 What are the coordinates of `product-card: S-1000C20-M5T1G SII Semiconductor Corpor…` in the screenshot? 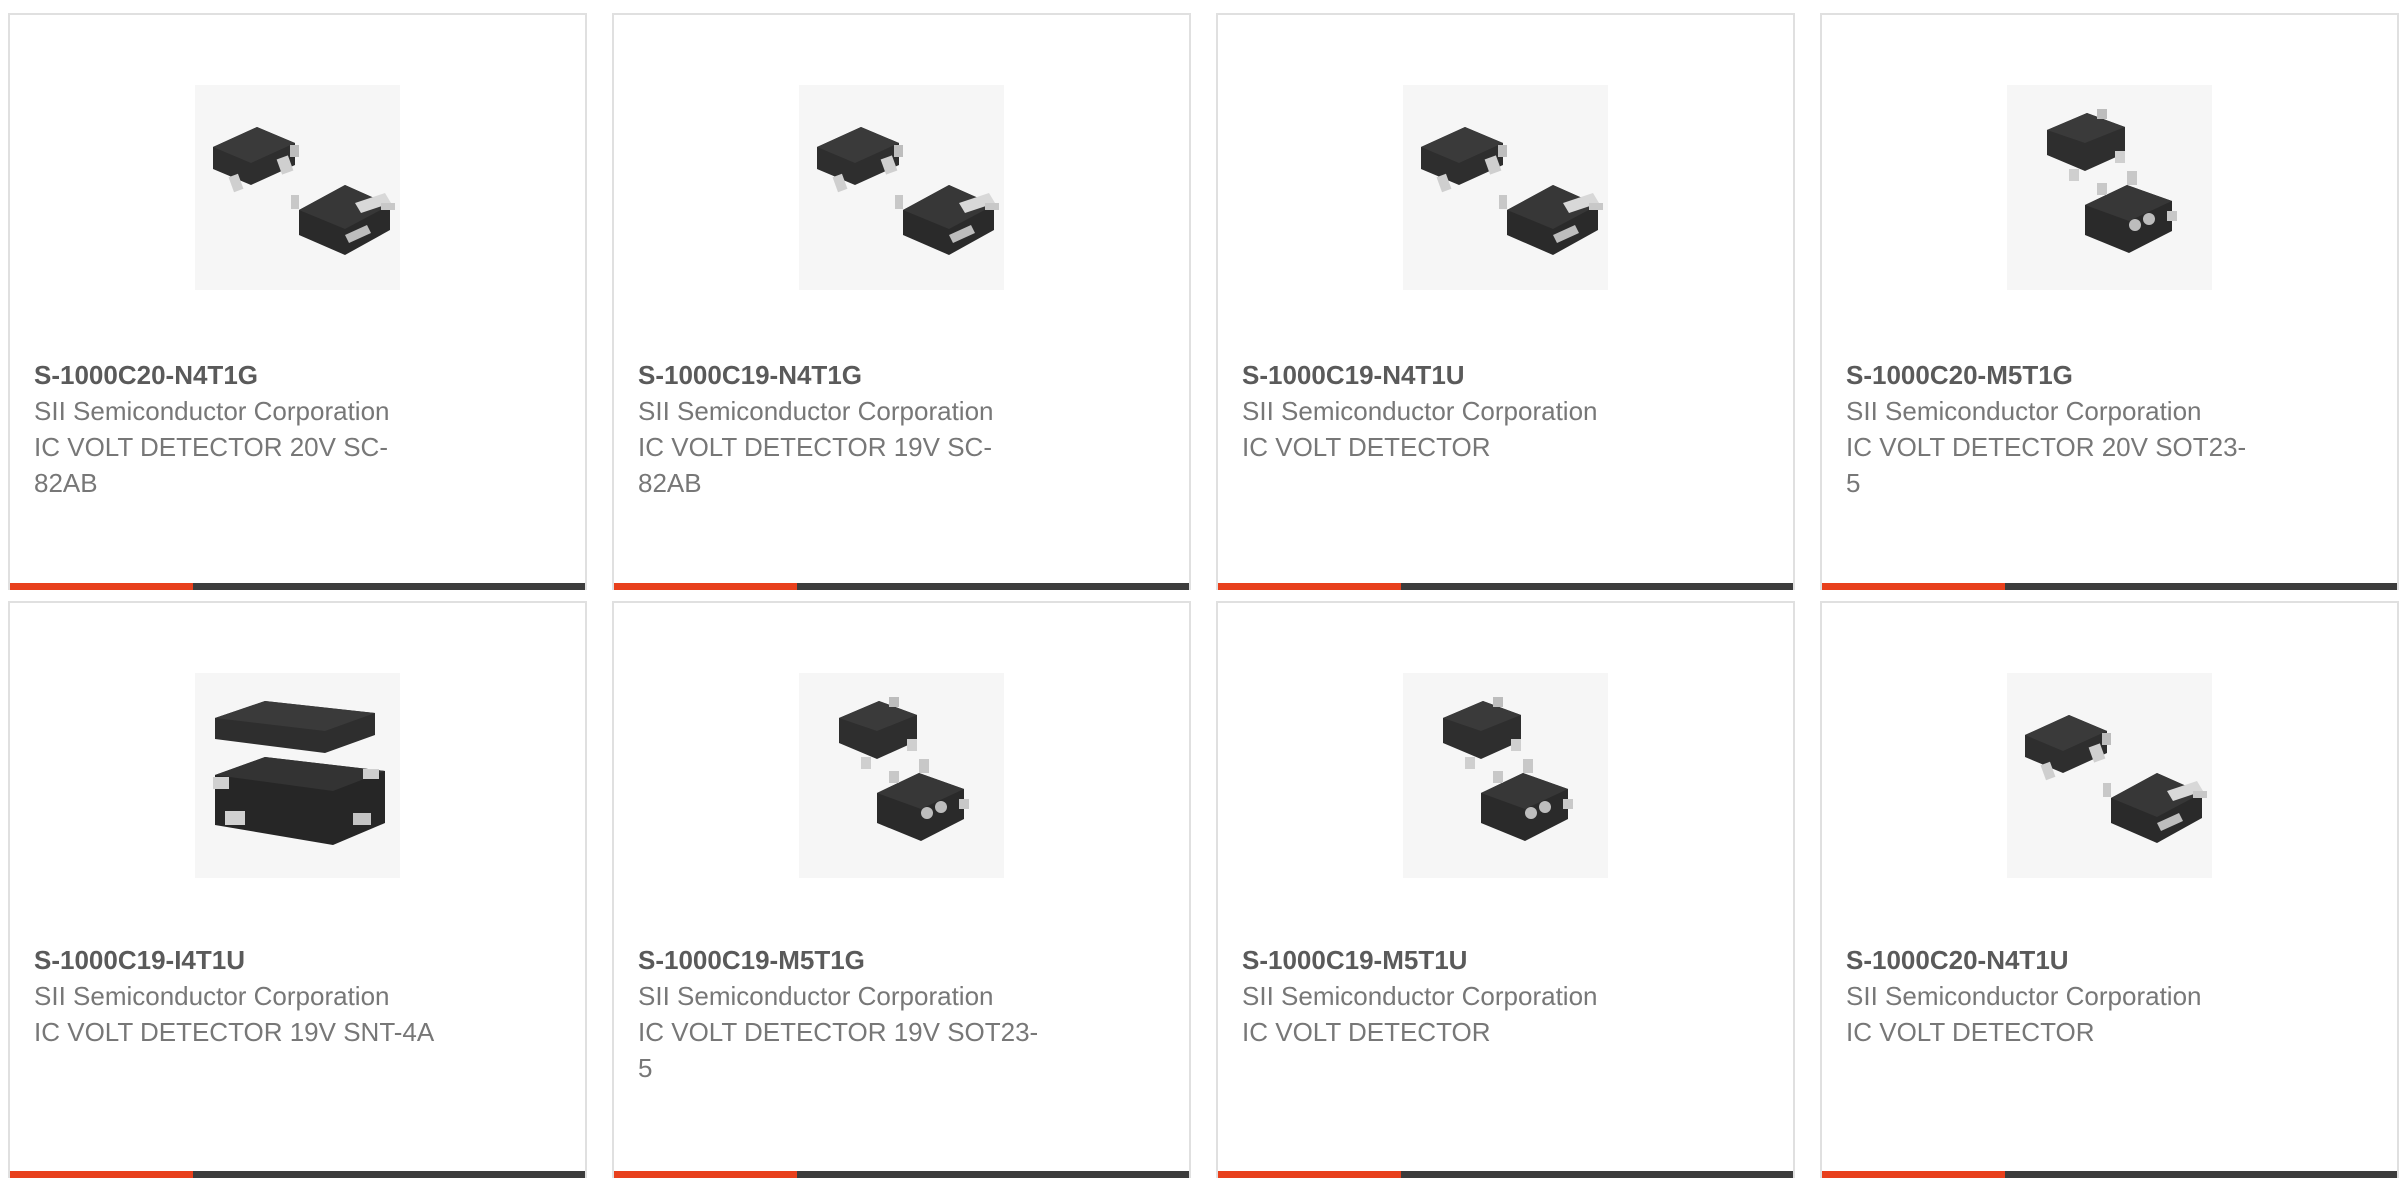 It's located at (2109, 301).